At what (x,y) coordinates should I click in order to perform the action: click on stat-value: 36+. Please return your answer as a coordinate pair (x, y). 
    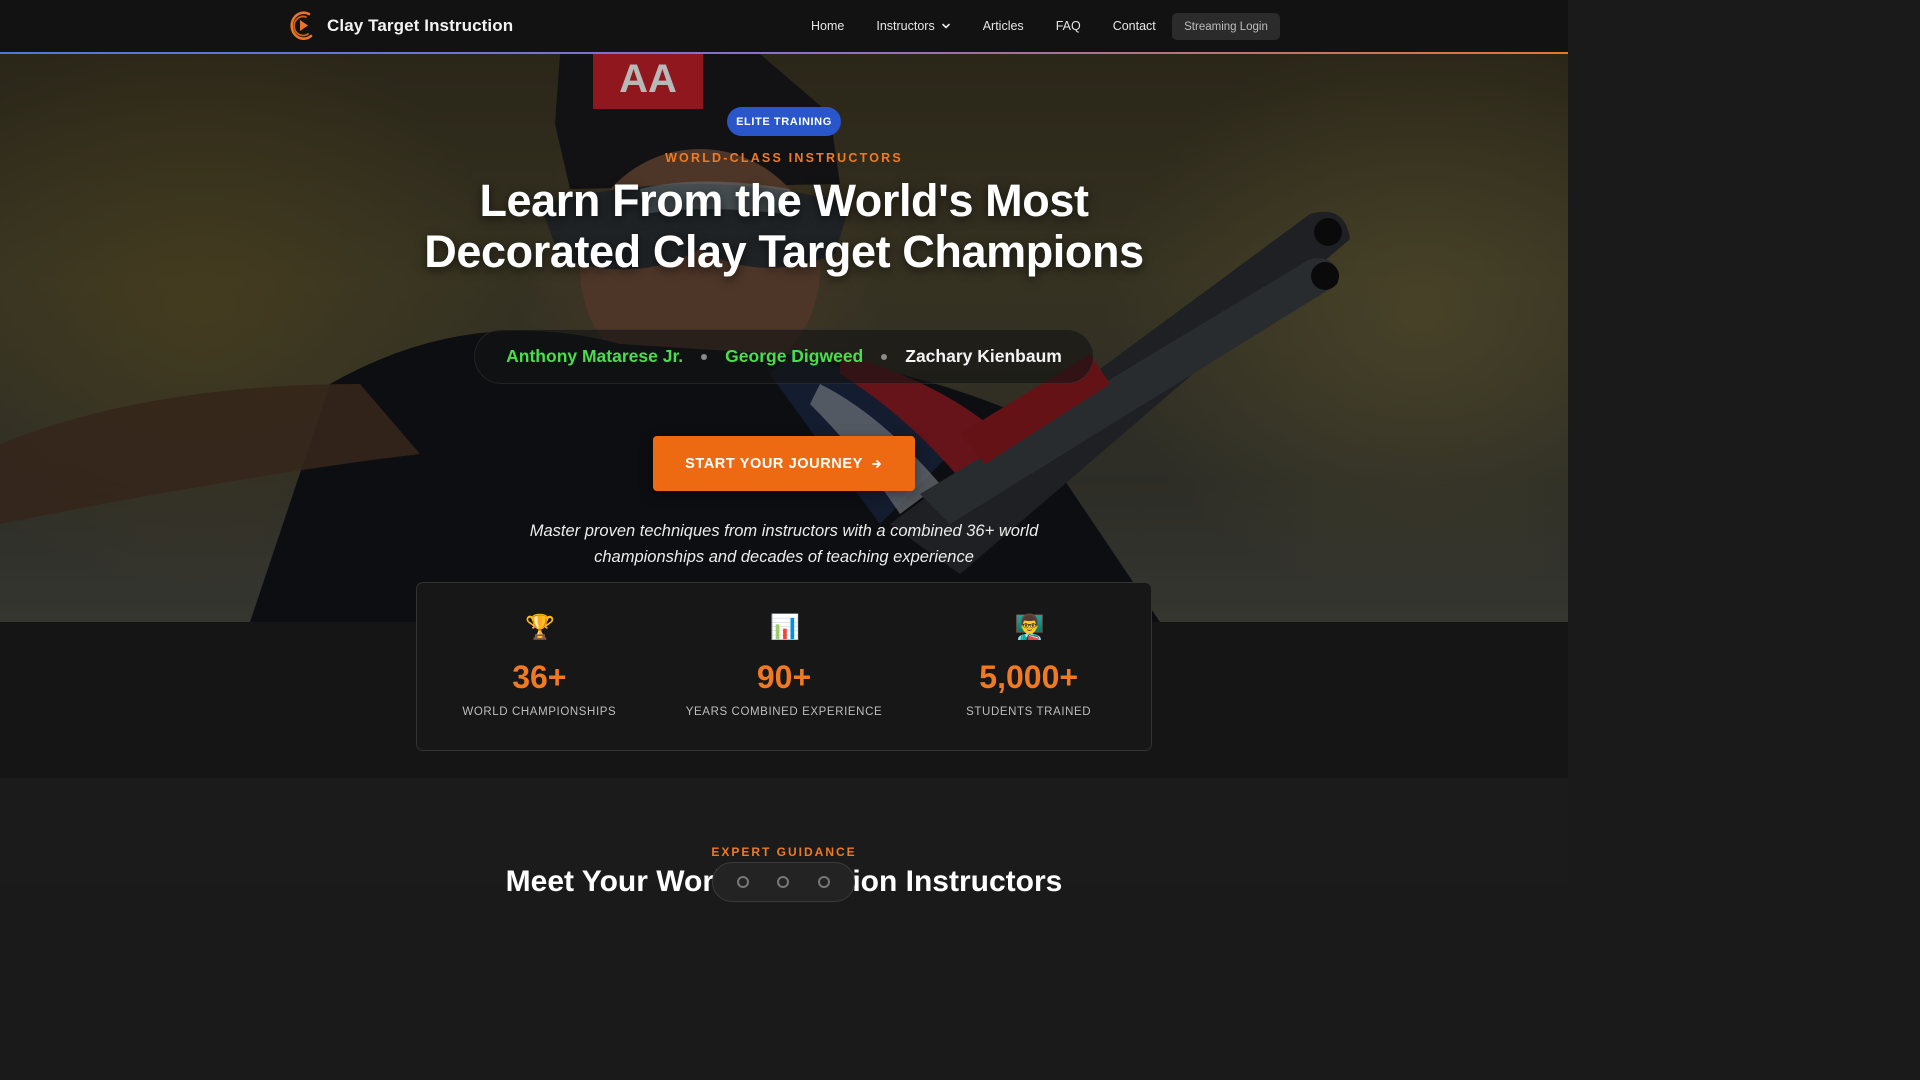
    Looking at the image, I should click on (539, 677).